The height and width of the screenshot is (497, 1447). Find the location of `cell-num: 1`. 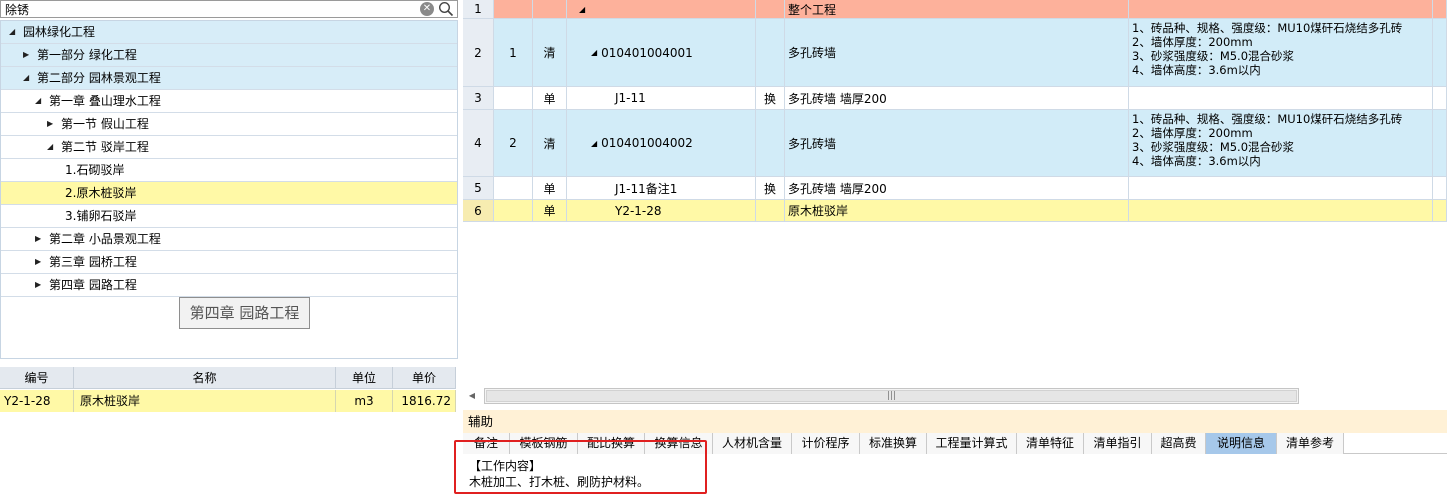

cell-num: 1 is located at coordinates (478, 9).